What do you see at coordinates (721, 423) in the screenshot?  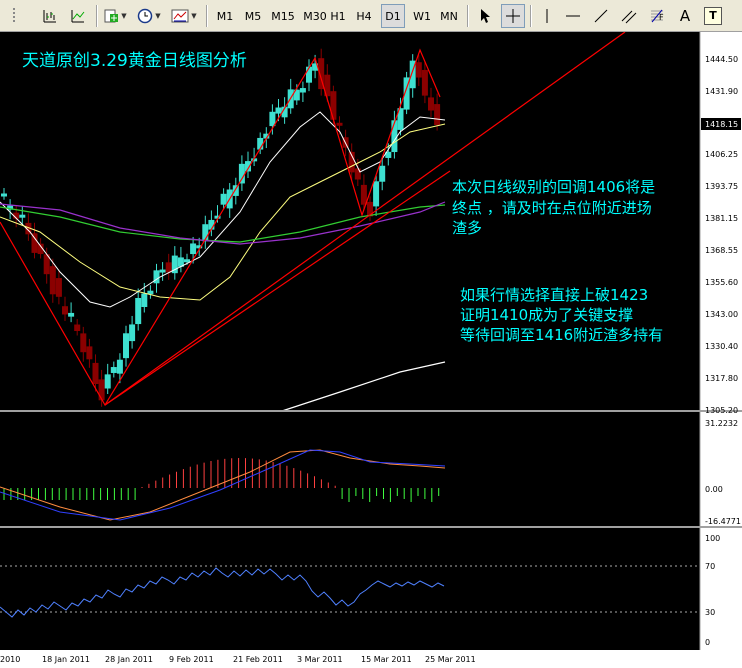 I see `macd-tick: 31.2232` at bounding box center [721, 423].